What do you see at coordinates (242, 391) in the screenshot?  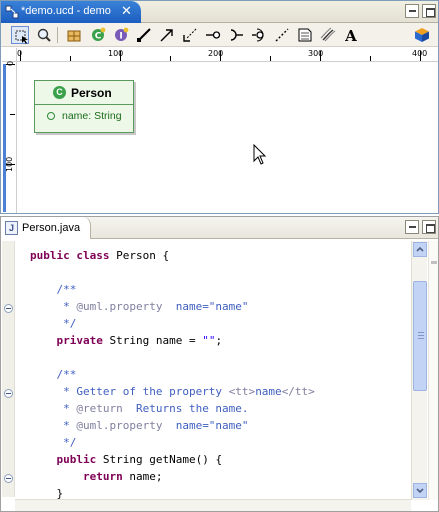 I see `code-token: <tt>` at bounding box center [242, 391].